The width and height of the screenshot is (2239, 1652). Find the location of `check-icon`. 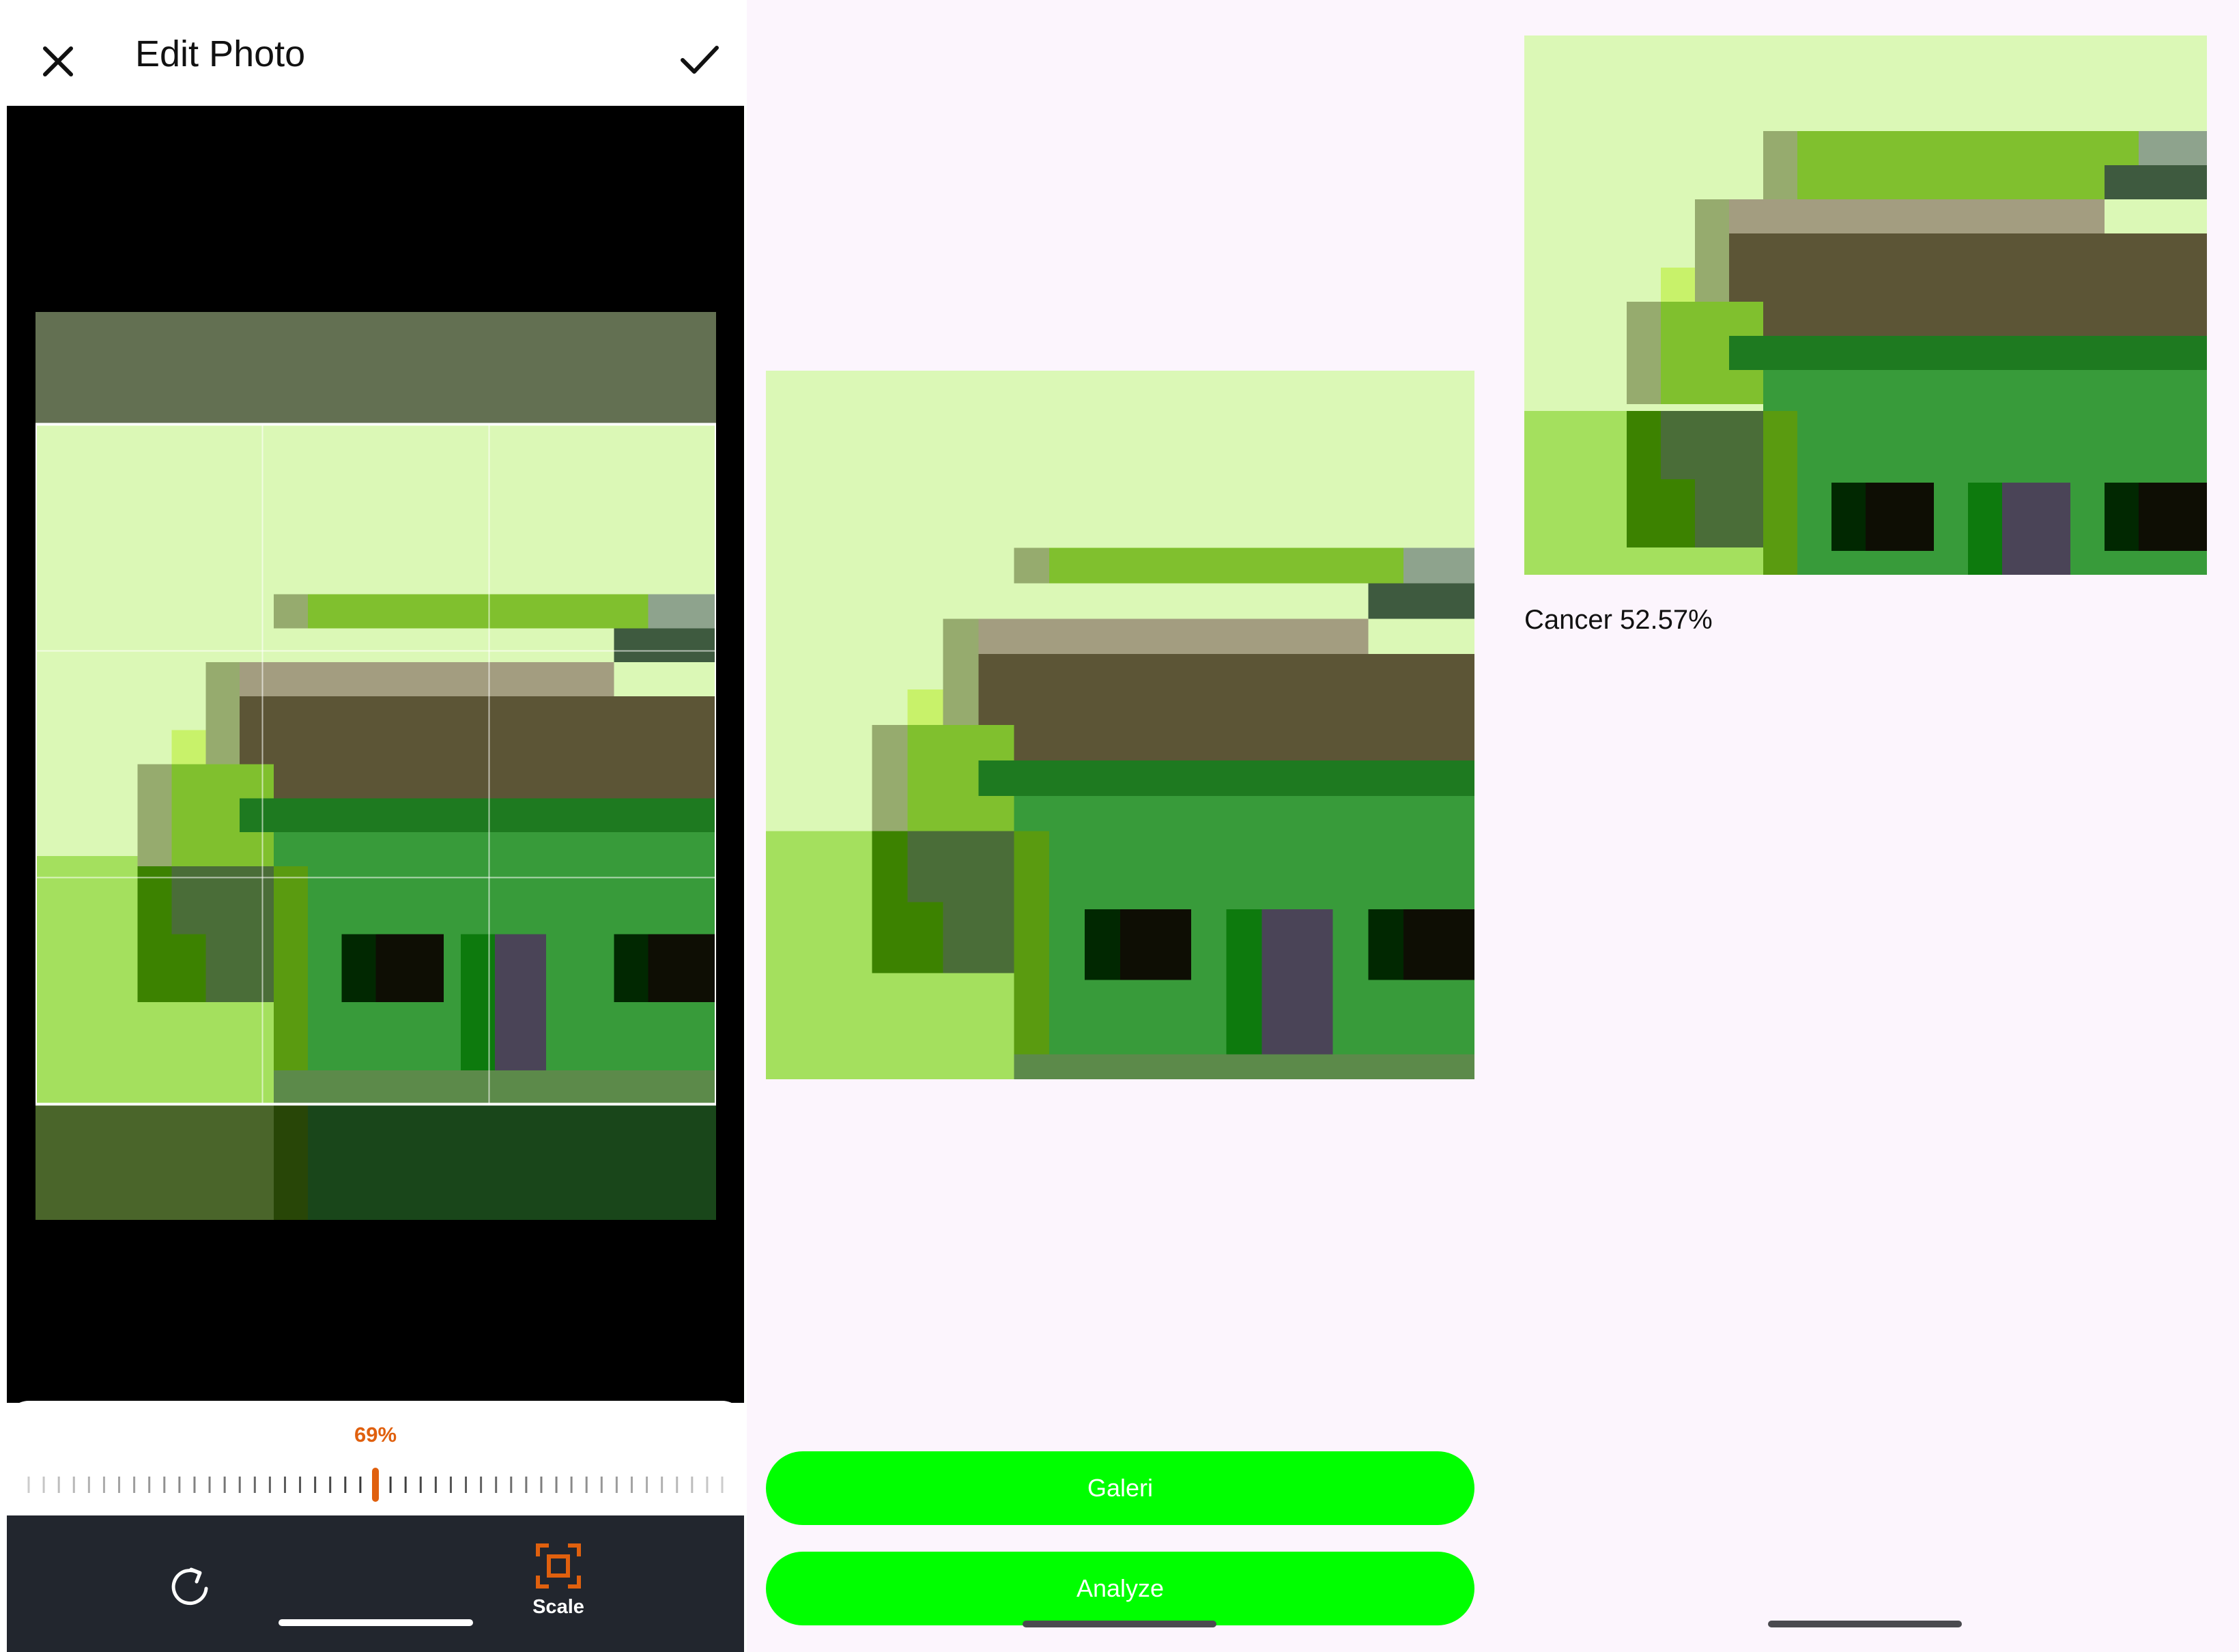

check-icon is located at coordinates (700, 59).